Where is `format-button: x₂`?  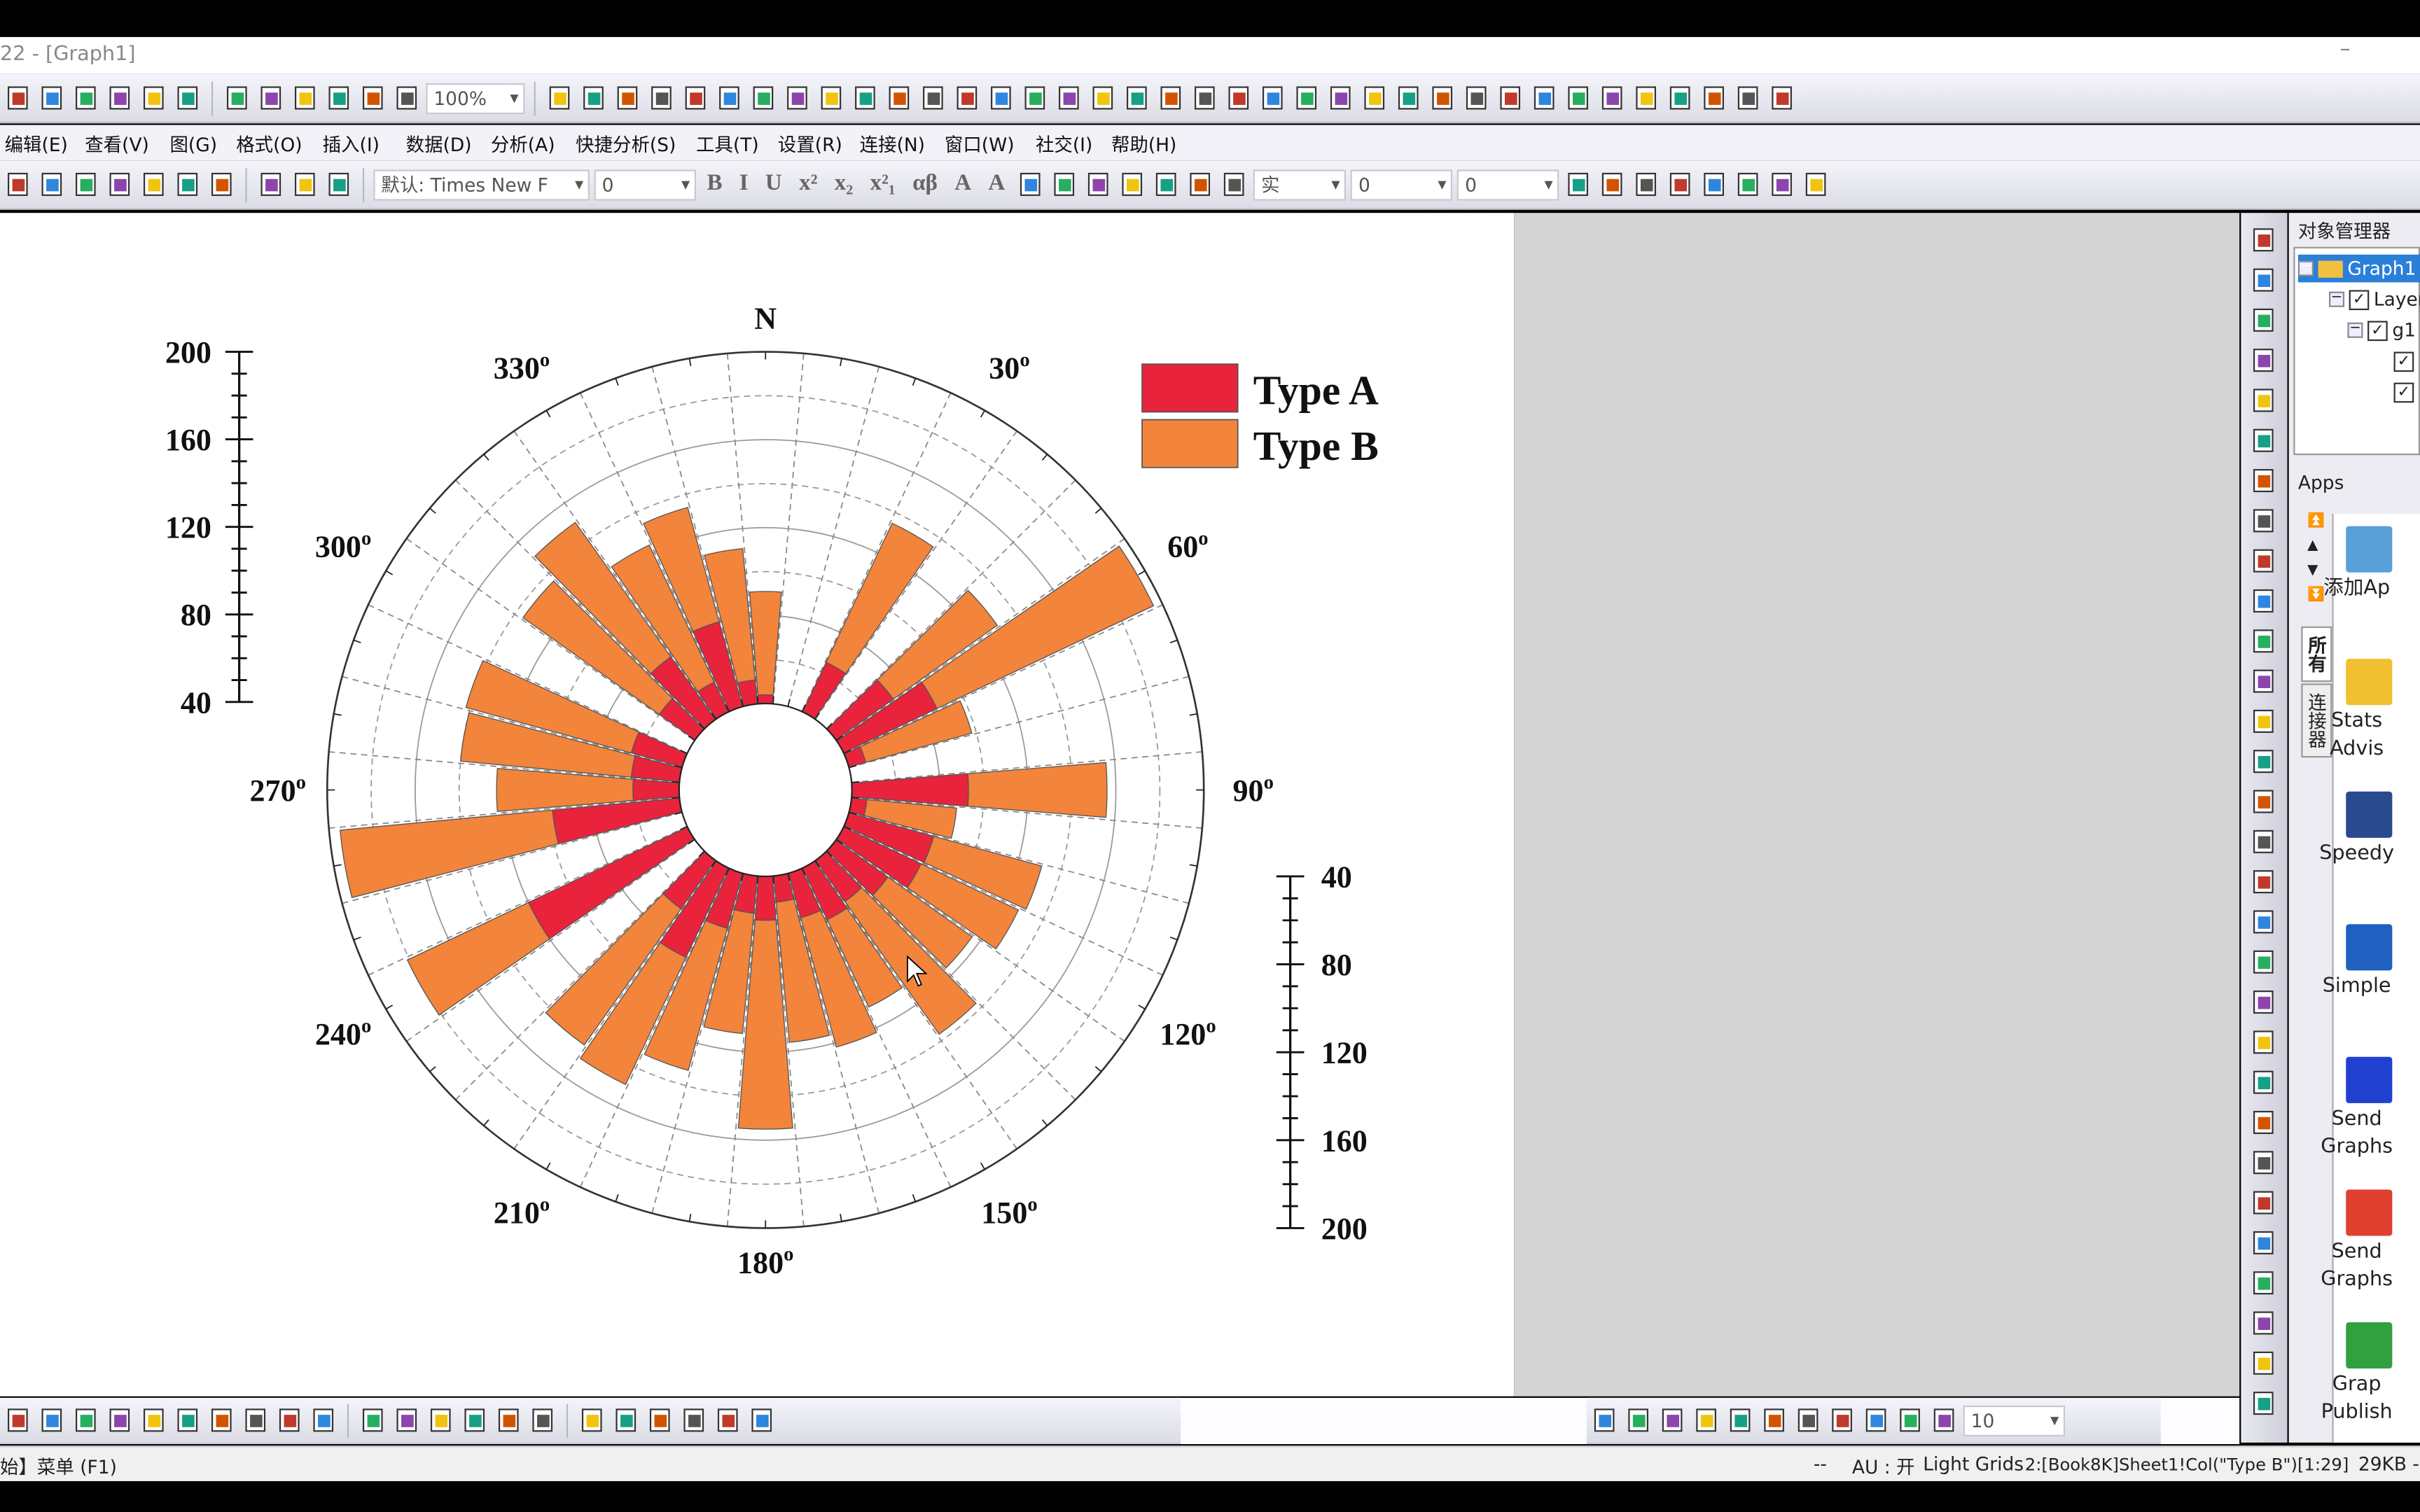 format-button: x₂ is located at coordinates (844, 184).